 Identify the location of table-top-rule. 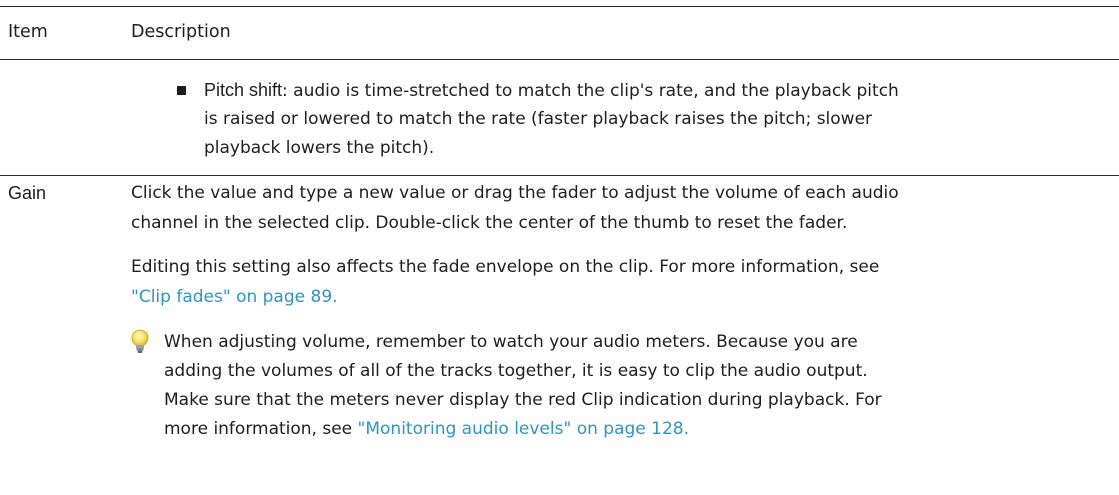
(559, 6).